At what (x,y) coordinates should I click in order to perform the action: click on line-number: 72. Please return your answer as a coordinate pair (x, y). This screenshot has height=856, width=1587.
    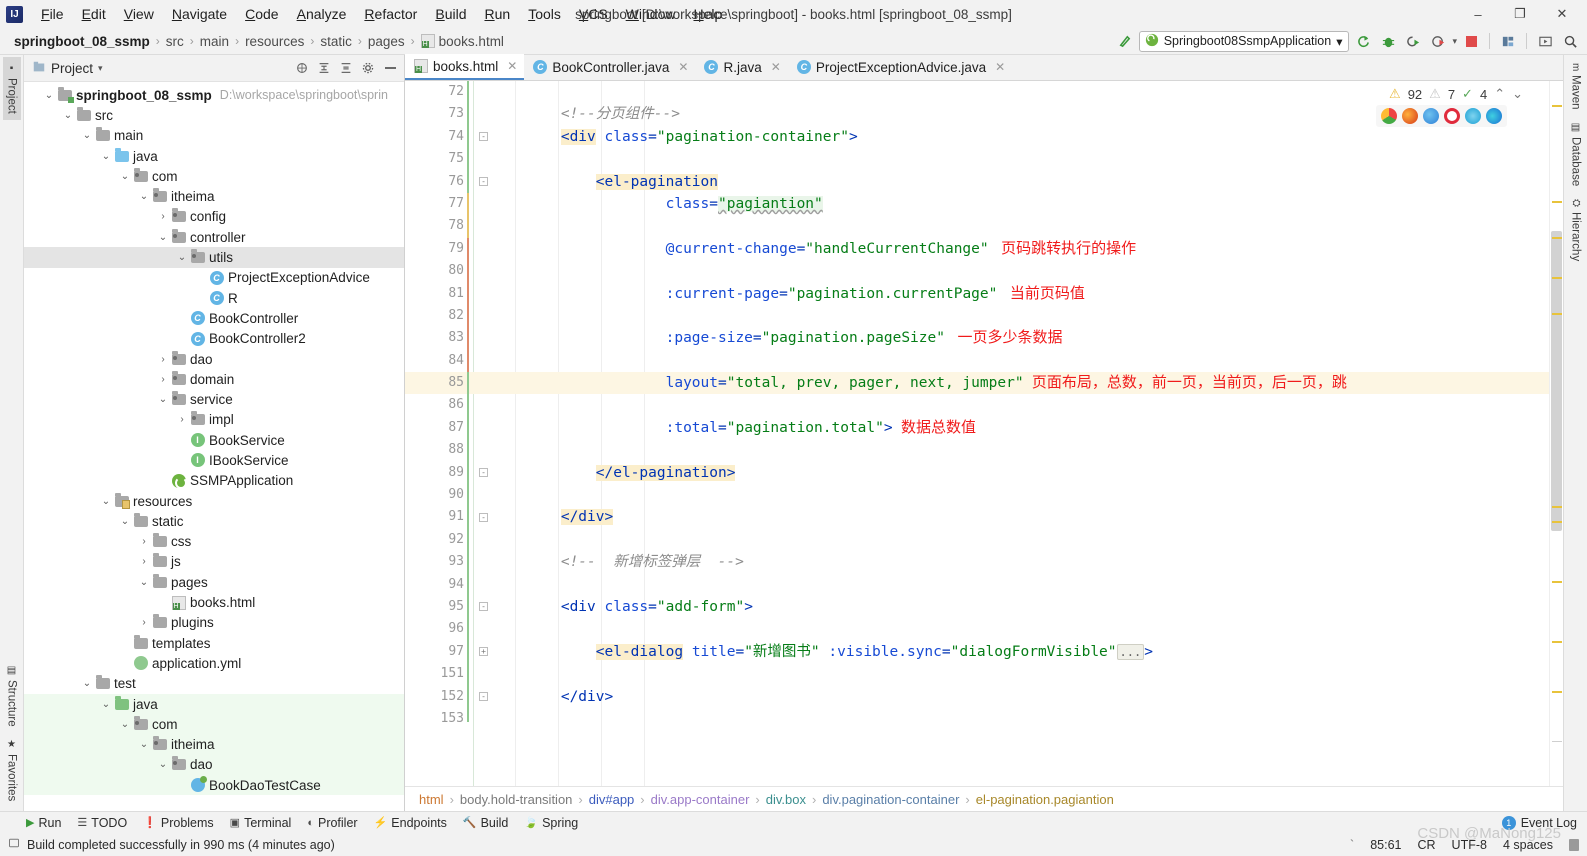
    Looking at the image, I should click on (439, 92).